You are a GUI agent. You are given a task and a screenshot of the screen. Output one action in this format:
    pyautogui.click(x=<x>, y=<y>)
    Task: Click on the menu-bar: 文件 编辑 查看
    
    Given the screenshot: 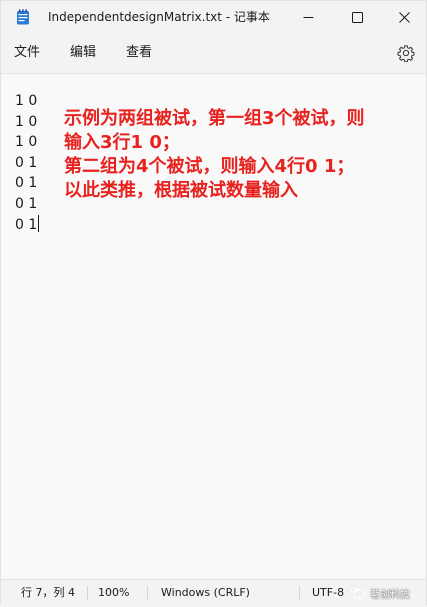 What is the action you would take?
    pyautogui.click(x=213, y=53)
    